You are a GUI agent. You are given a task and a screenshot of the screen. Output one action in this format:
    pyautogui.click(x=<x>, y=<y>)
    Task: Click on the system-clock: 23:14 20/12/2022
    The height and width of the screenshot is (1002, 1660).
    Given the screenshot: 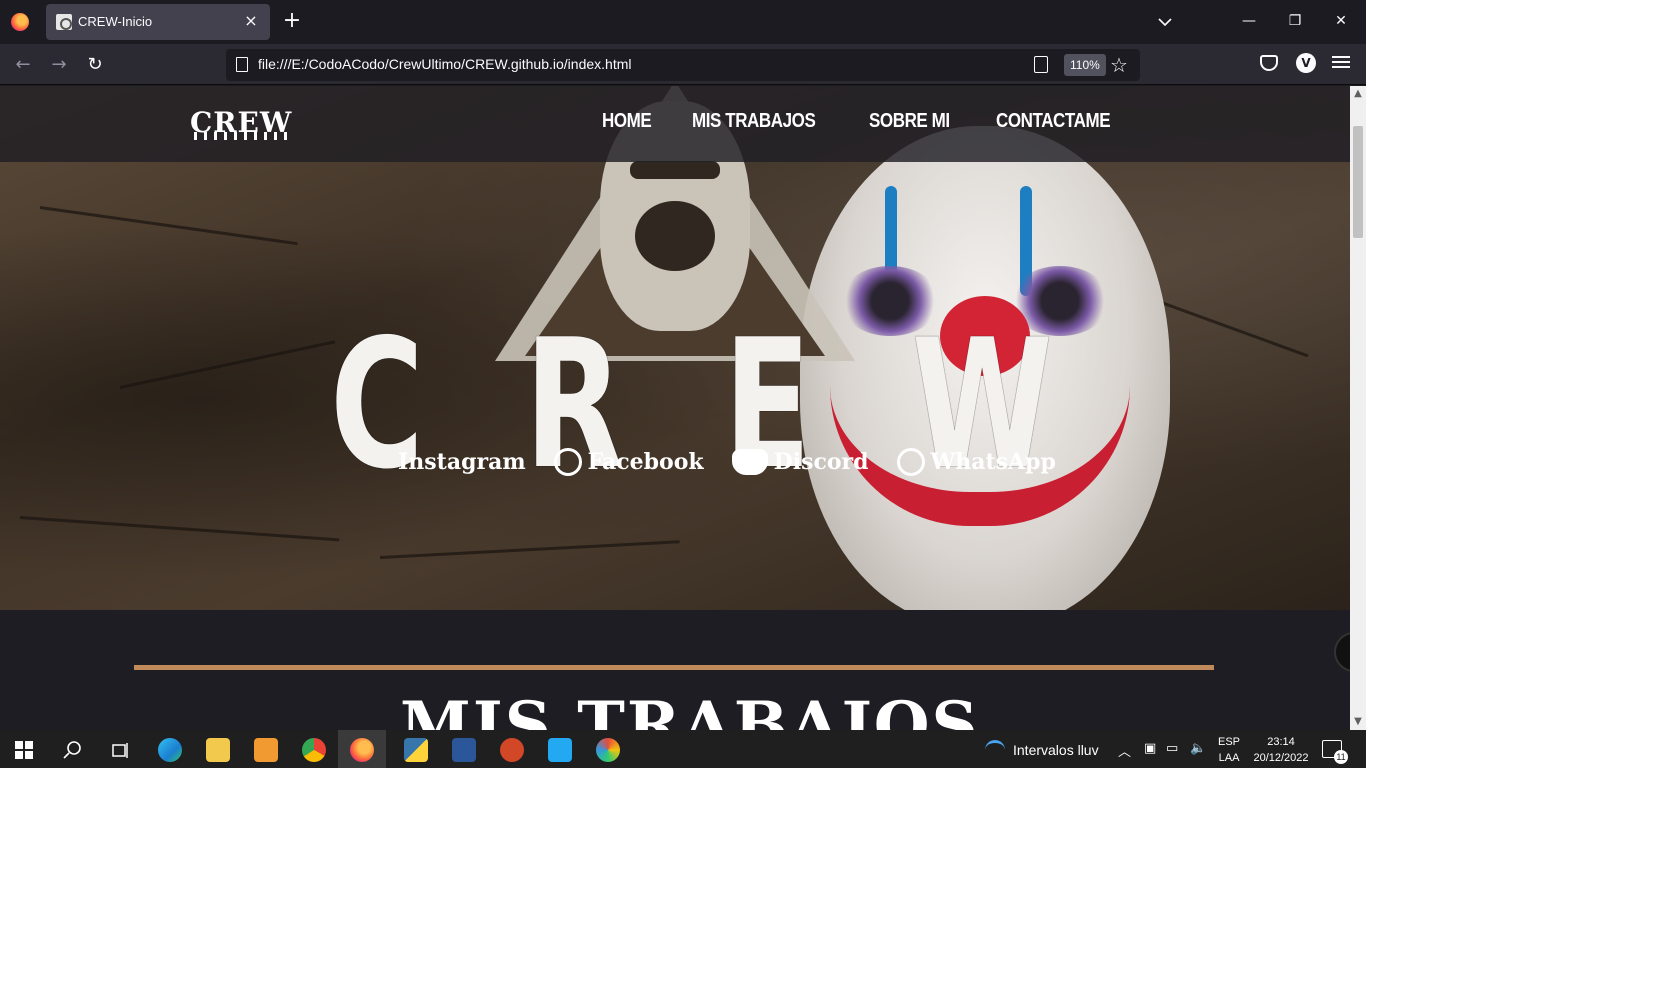 What is the action you would take?
    pyautogui.click(x=1281, y=750)
    